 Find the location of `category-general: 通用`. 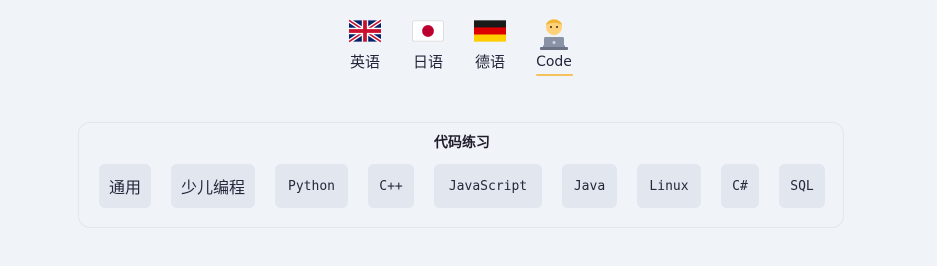

category-general: 通用 is located at coordinates (125, 186).